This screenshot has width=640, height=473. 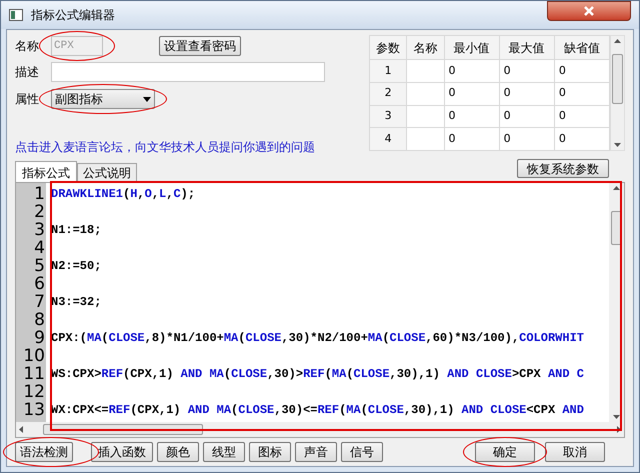 What do you see at coordinates (575, 452) in the screenshot?
I see `dialog-button: 取消` at bounding box center [575, 452].